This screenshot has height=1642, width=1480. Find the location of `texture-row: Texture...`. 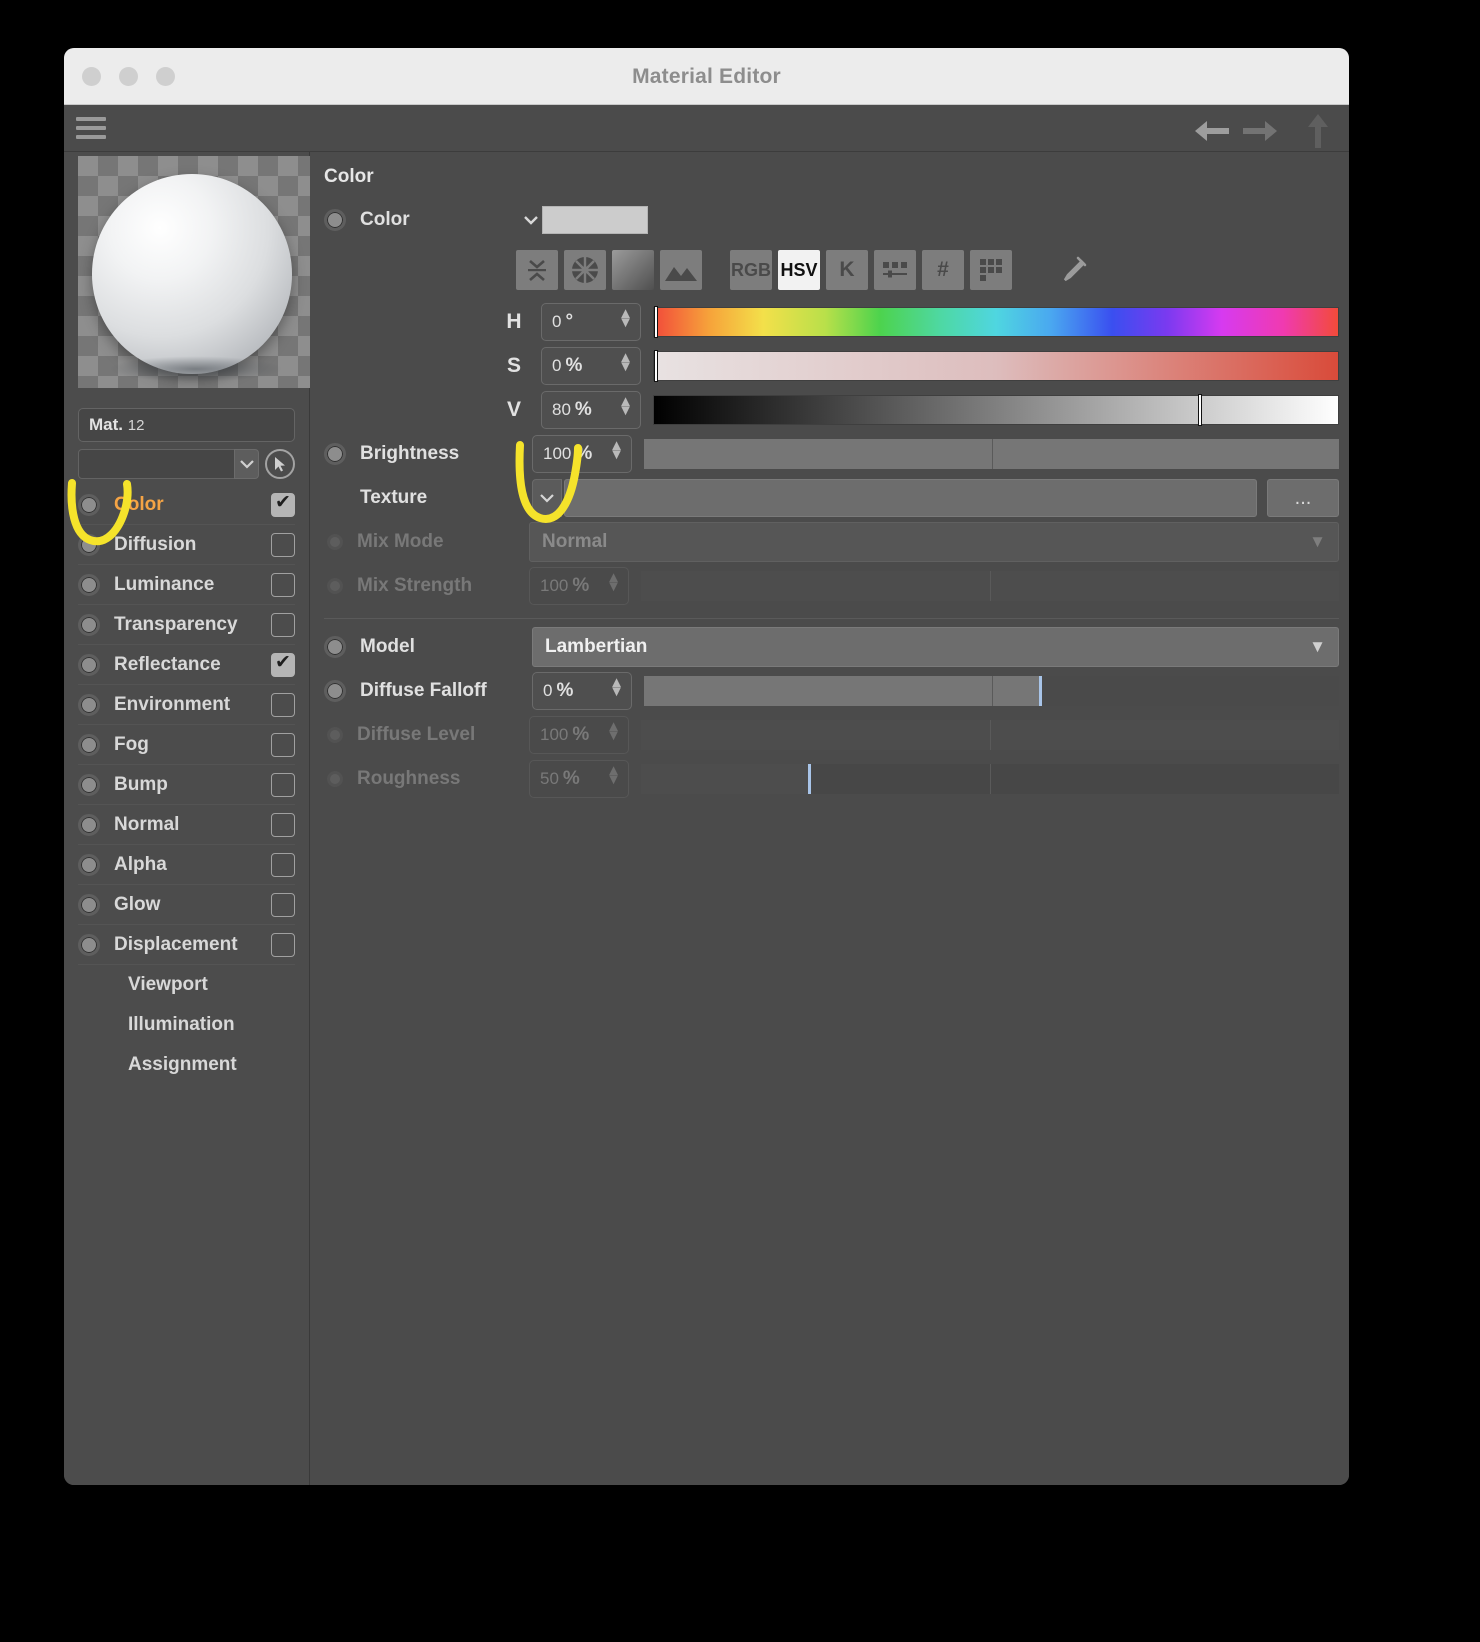

texture-row: Texture... is located at coordinates (831, 498).